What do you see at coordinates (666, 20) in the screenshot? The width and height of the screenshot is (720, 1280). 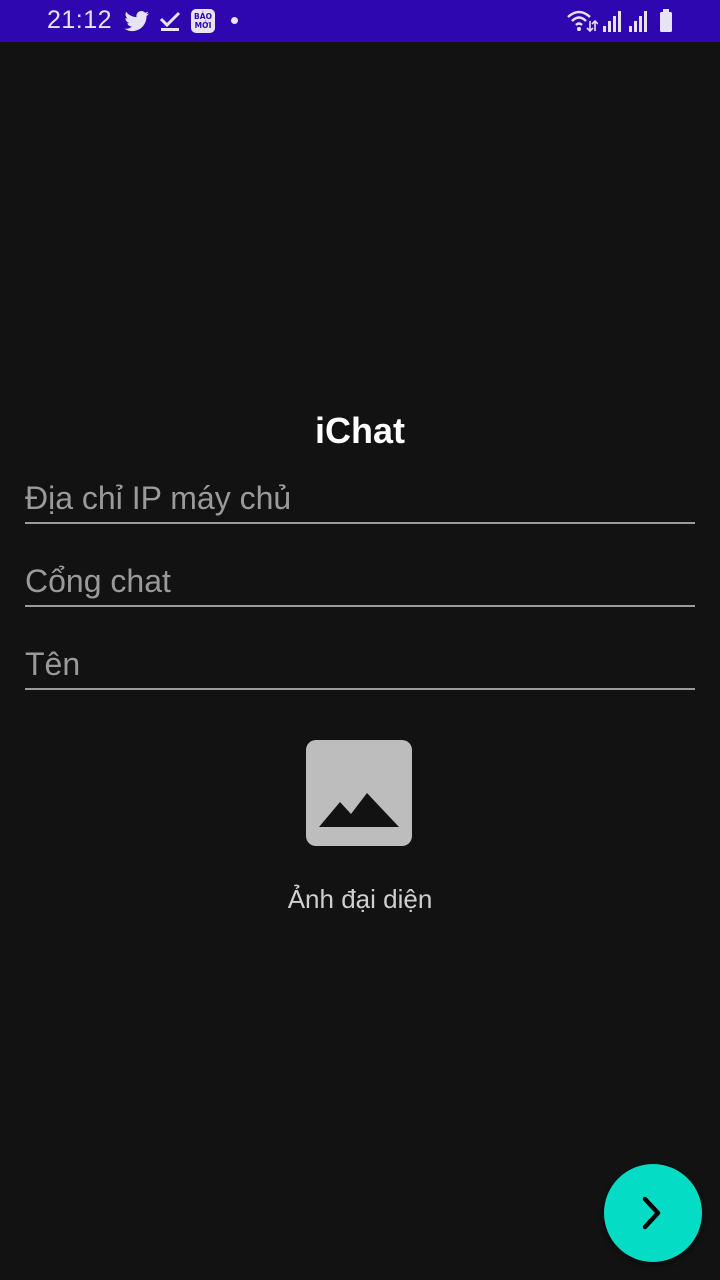 I see `battery-icon` at bounding box center [666, 20].